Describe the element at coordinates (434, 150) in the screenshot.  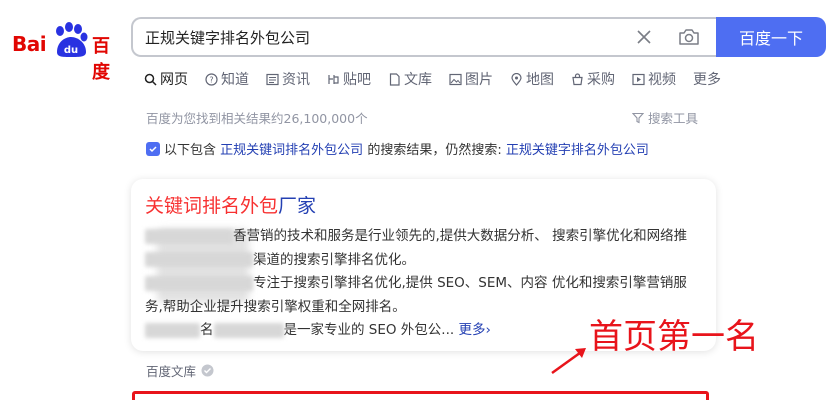
I see `hint-middle: 的搜索结果，仍然搜索:` at that location.